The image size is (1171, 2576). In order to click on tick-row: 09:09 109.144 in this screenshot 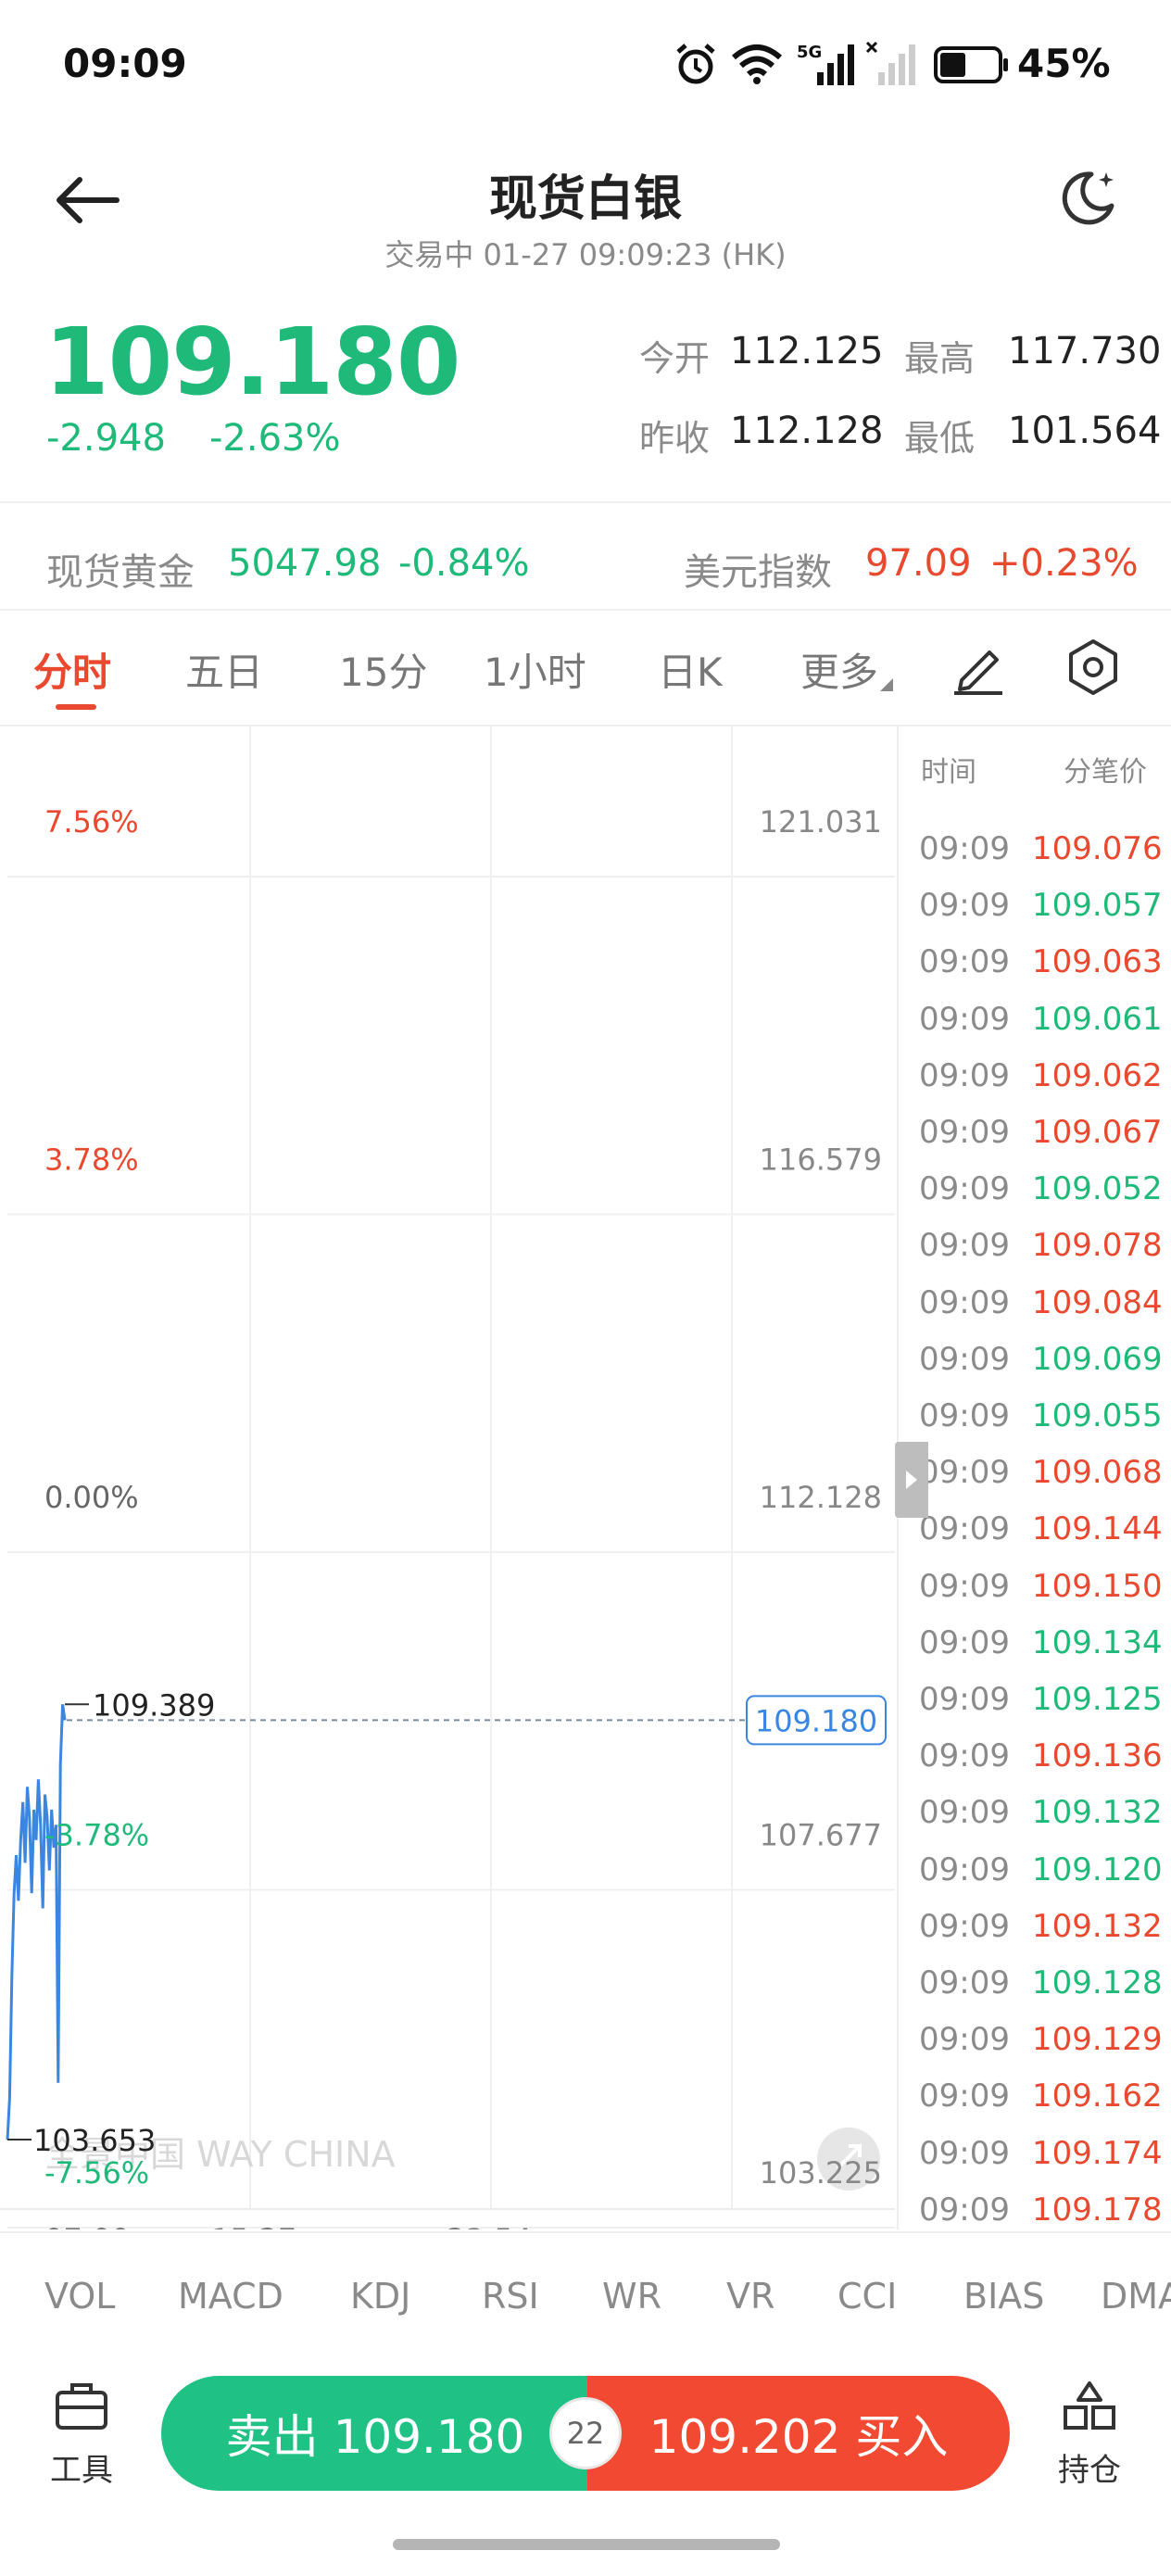, I will do `click(1035, 1538)`.